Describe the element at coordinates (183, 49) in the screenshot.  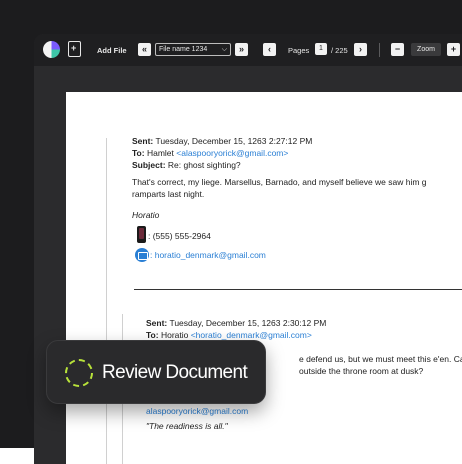
I see `file-select-value: File name 1234` at that location.